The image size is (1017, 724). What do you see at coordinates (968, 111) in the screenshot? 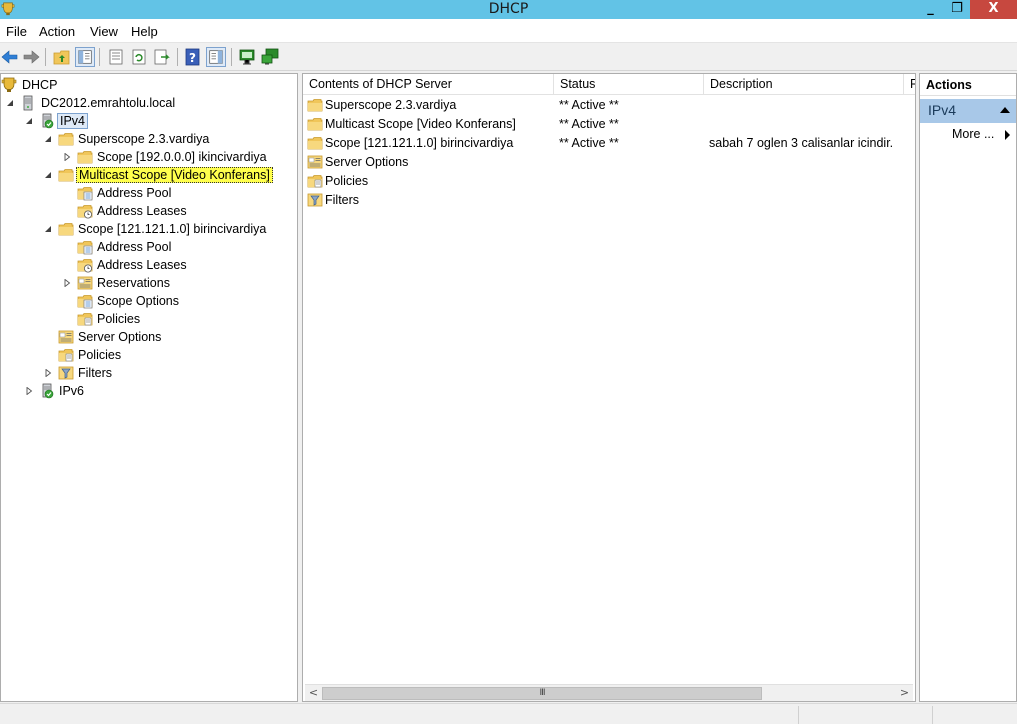
I see `actions-section-ipv4: IPv4` at bounding box center [968, 111].